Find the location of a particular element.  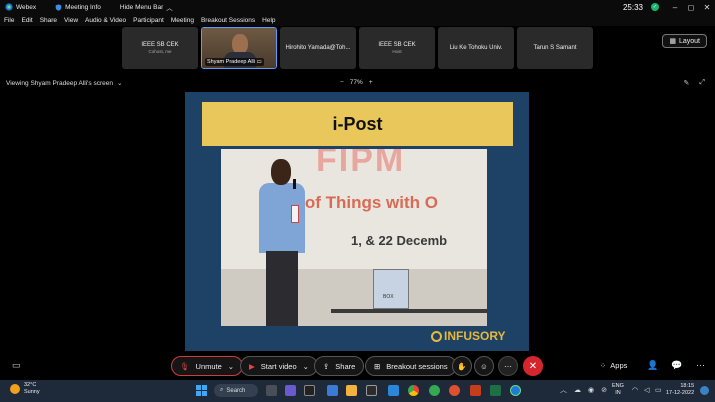

language-indicator: ENG IN is located at coordinates (618, 390).